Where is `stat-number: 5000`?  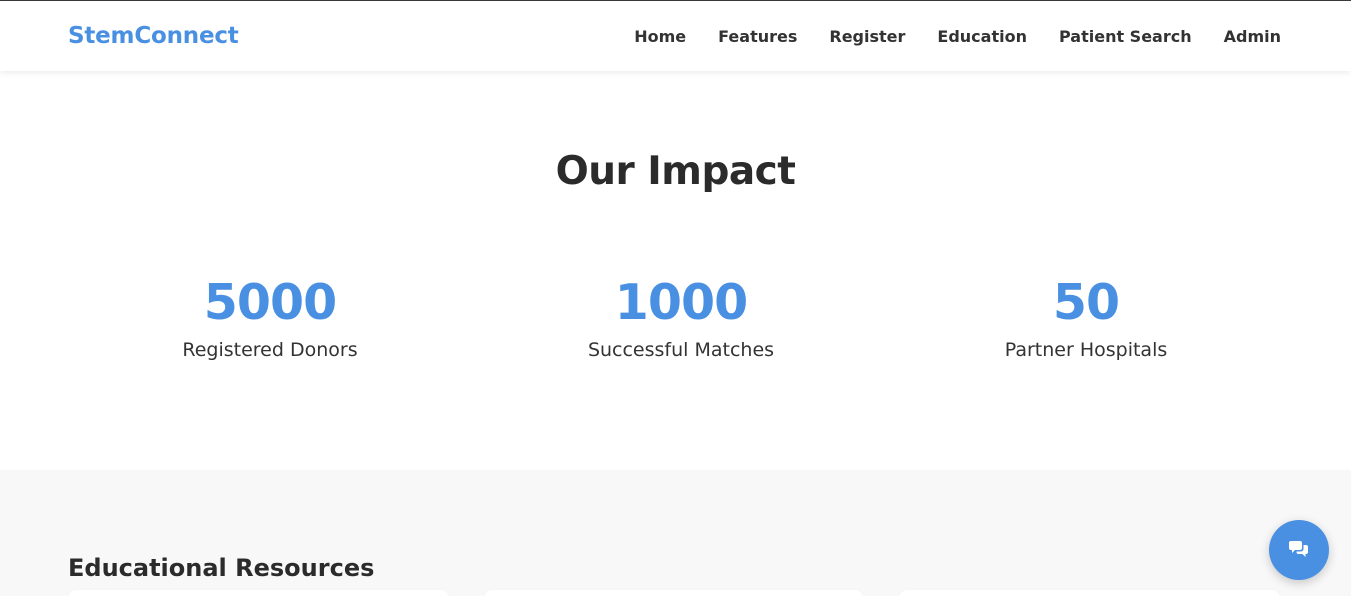 stat-number: 5000 is located at coordinates (270, 302).